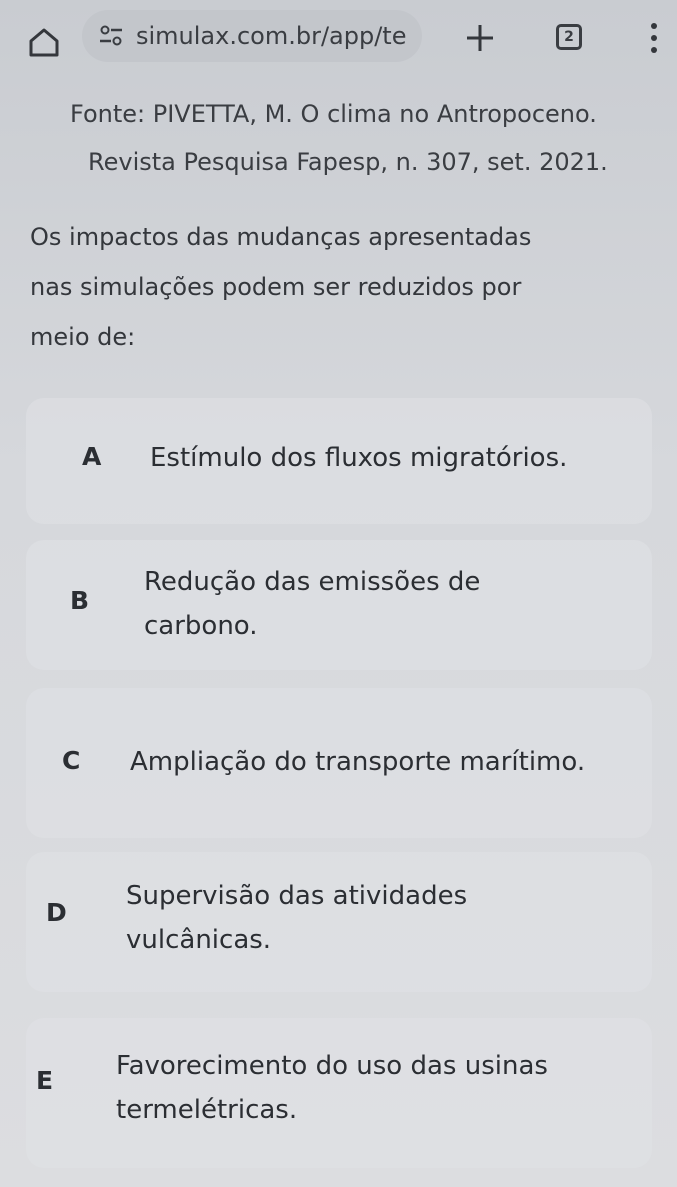 The width and height of the screenshot is (677, 1187). I want to click on option-letter: B, so click(80, 600).